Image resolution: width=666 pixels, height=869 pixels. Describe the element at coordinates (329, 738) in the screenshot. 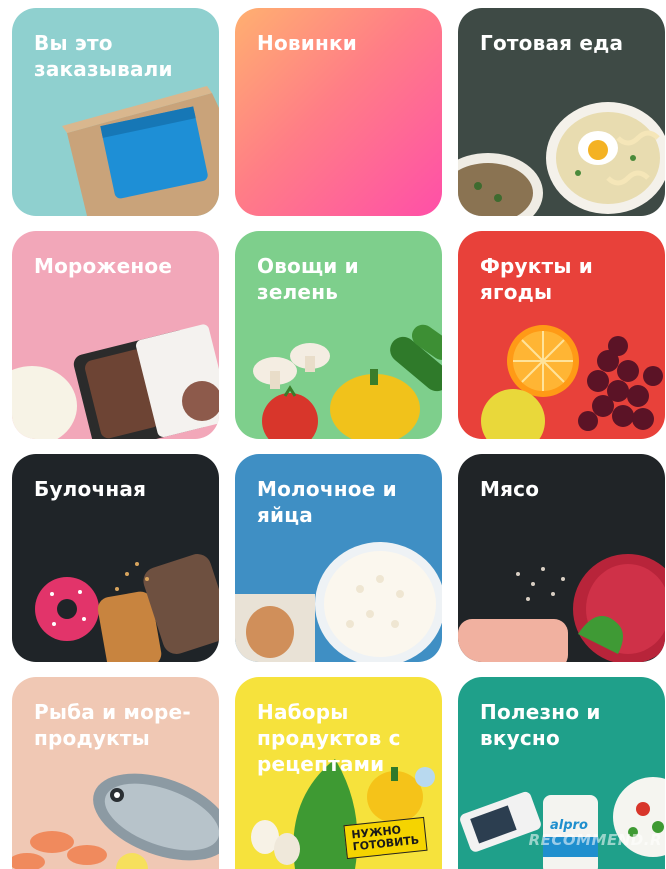

I see `tile-label: Наборы продуктов с рецептами` at that location.